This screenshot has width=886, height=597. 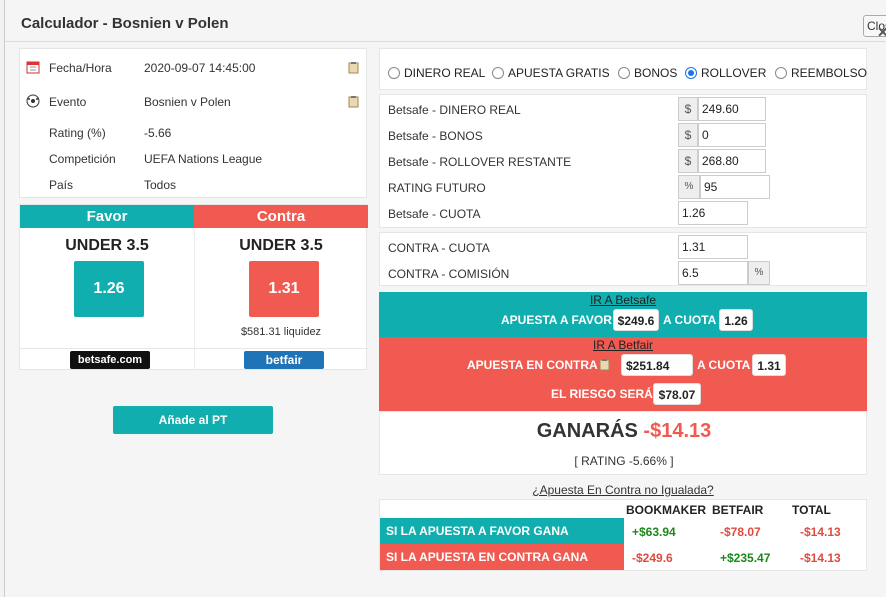 I want to click on betfair-logo: betfair, so click(x=284, y=360).